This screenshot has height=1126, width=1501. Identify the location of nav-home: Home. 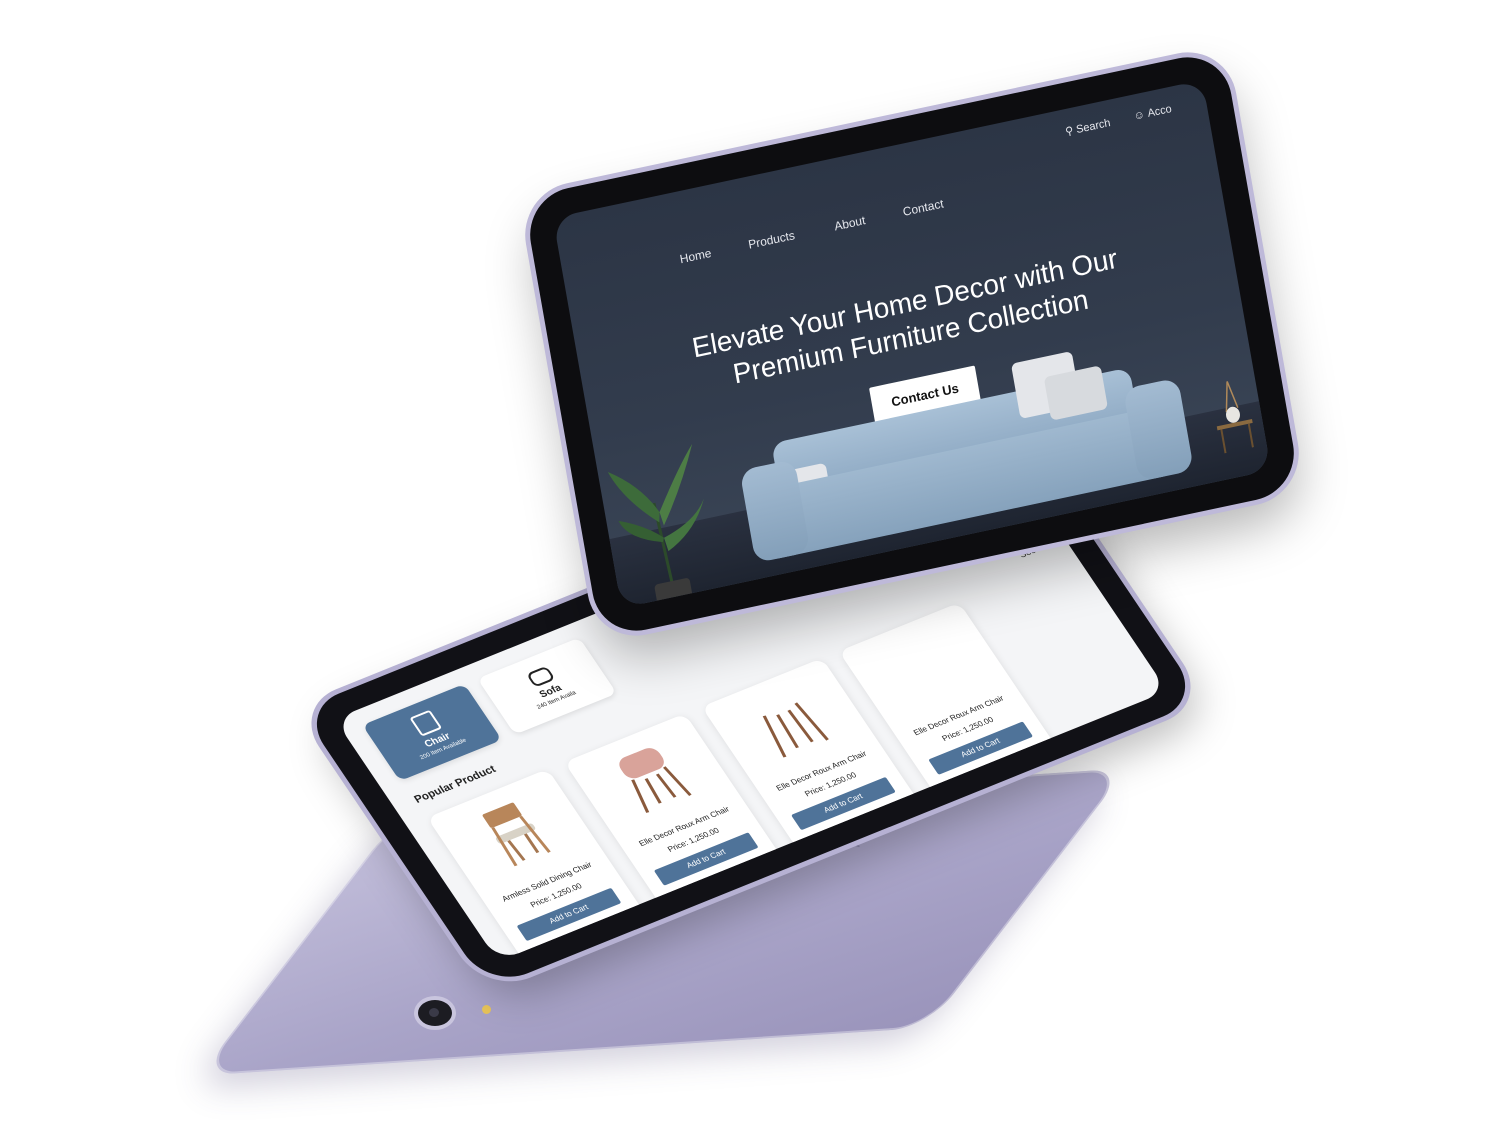
(696, 256).